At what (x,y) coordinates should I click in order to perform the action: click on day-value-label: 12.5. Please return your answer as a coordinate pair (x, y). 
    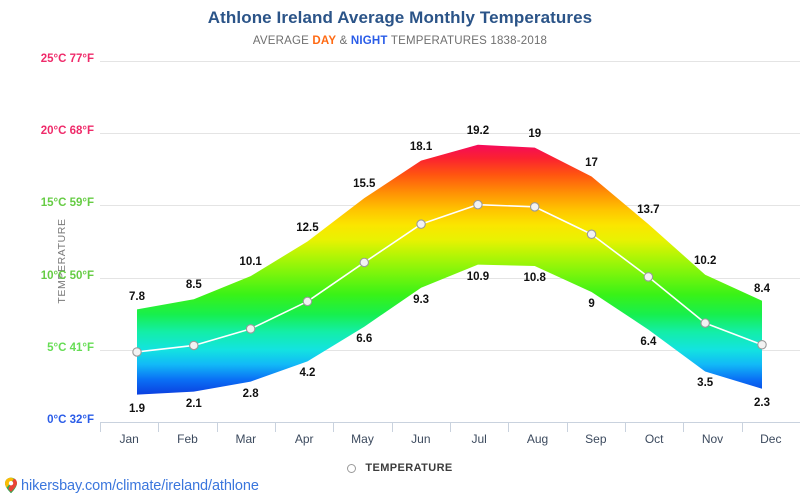
    Looking at the image, I should click on (307, 227).